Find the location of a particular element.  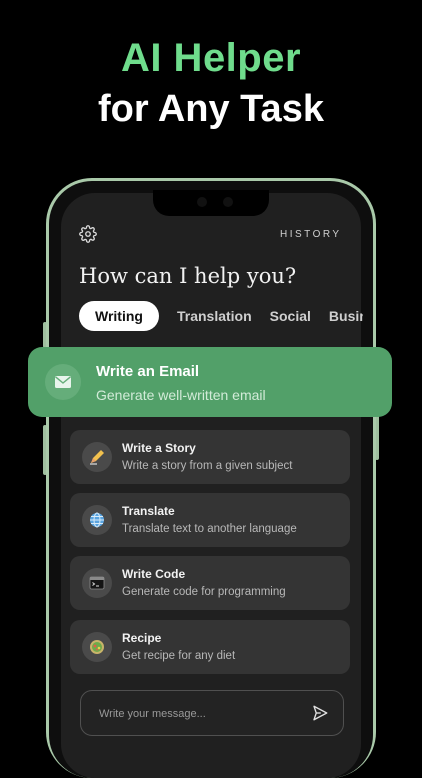

card-subtitle: Get recipe for any diet is located at coordinates (179, 656).